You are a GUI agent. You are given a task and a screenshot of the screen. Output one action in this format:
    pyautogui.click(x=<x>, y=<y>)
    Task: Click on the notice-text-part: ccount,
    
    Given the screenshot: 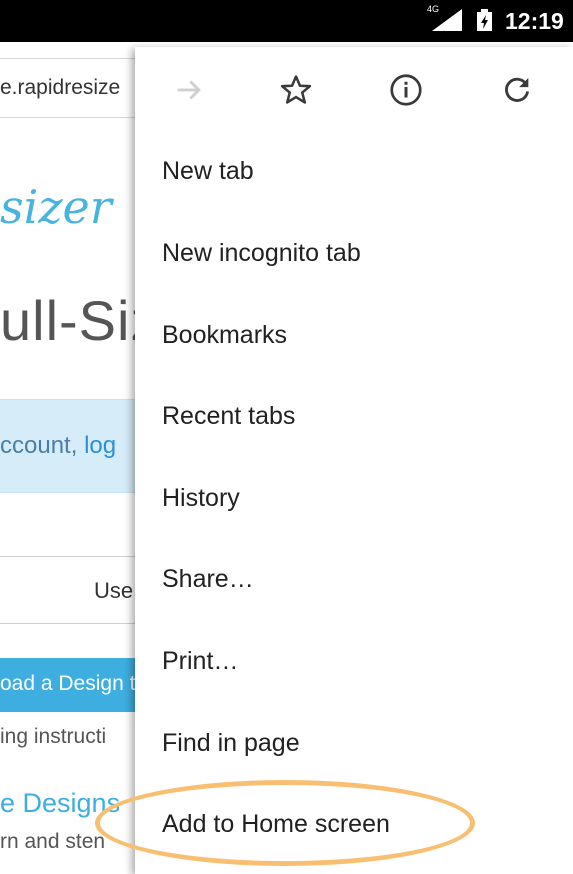 What is the action you would take?
    pyautogui.click(x=39, y=445)
    